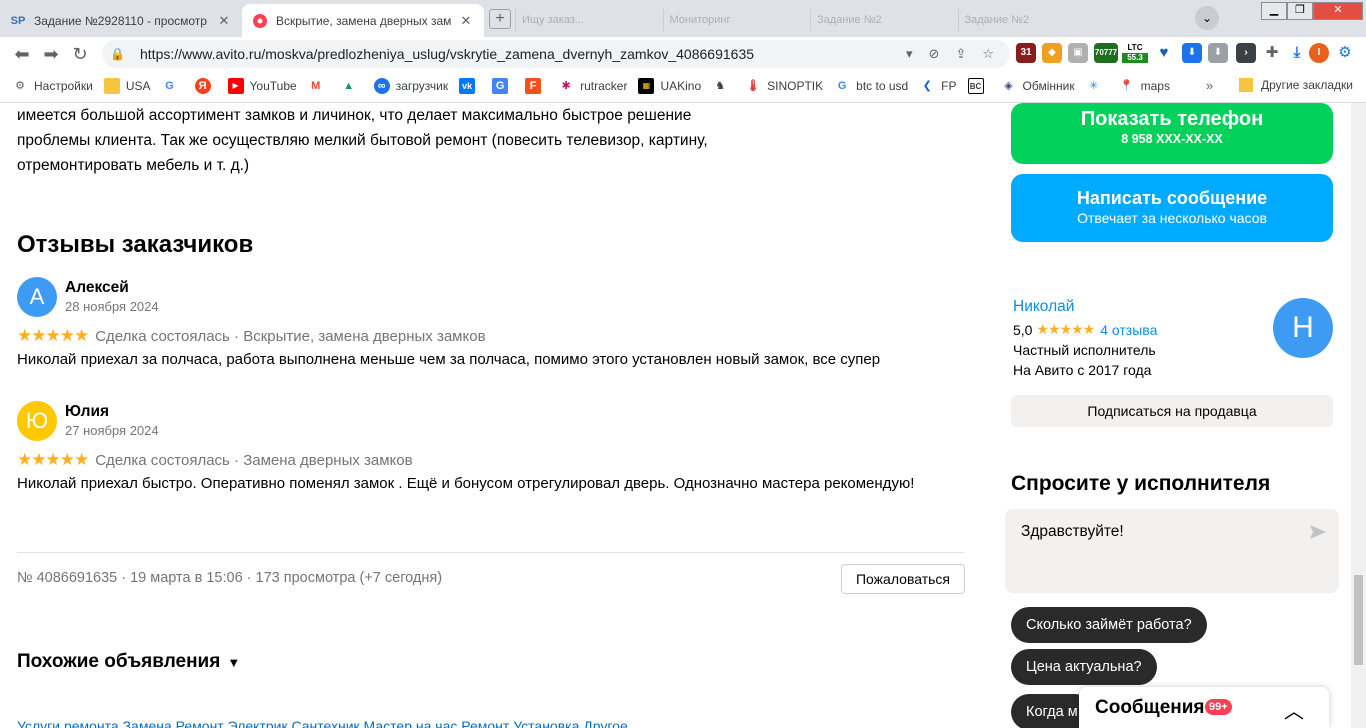 The image size is (1366, 728). I want to click on page-scrollbar, so click(1358, 415).